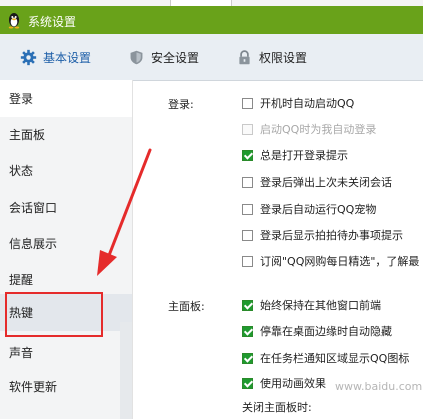 The height and width of the screenshot is (419, 423). I want to click on qq-penguin-icon, so click(14, 21).